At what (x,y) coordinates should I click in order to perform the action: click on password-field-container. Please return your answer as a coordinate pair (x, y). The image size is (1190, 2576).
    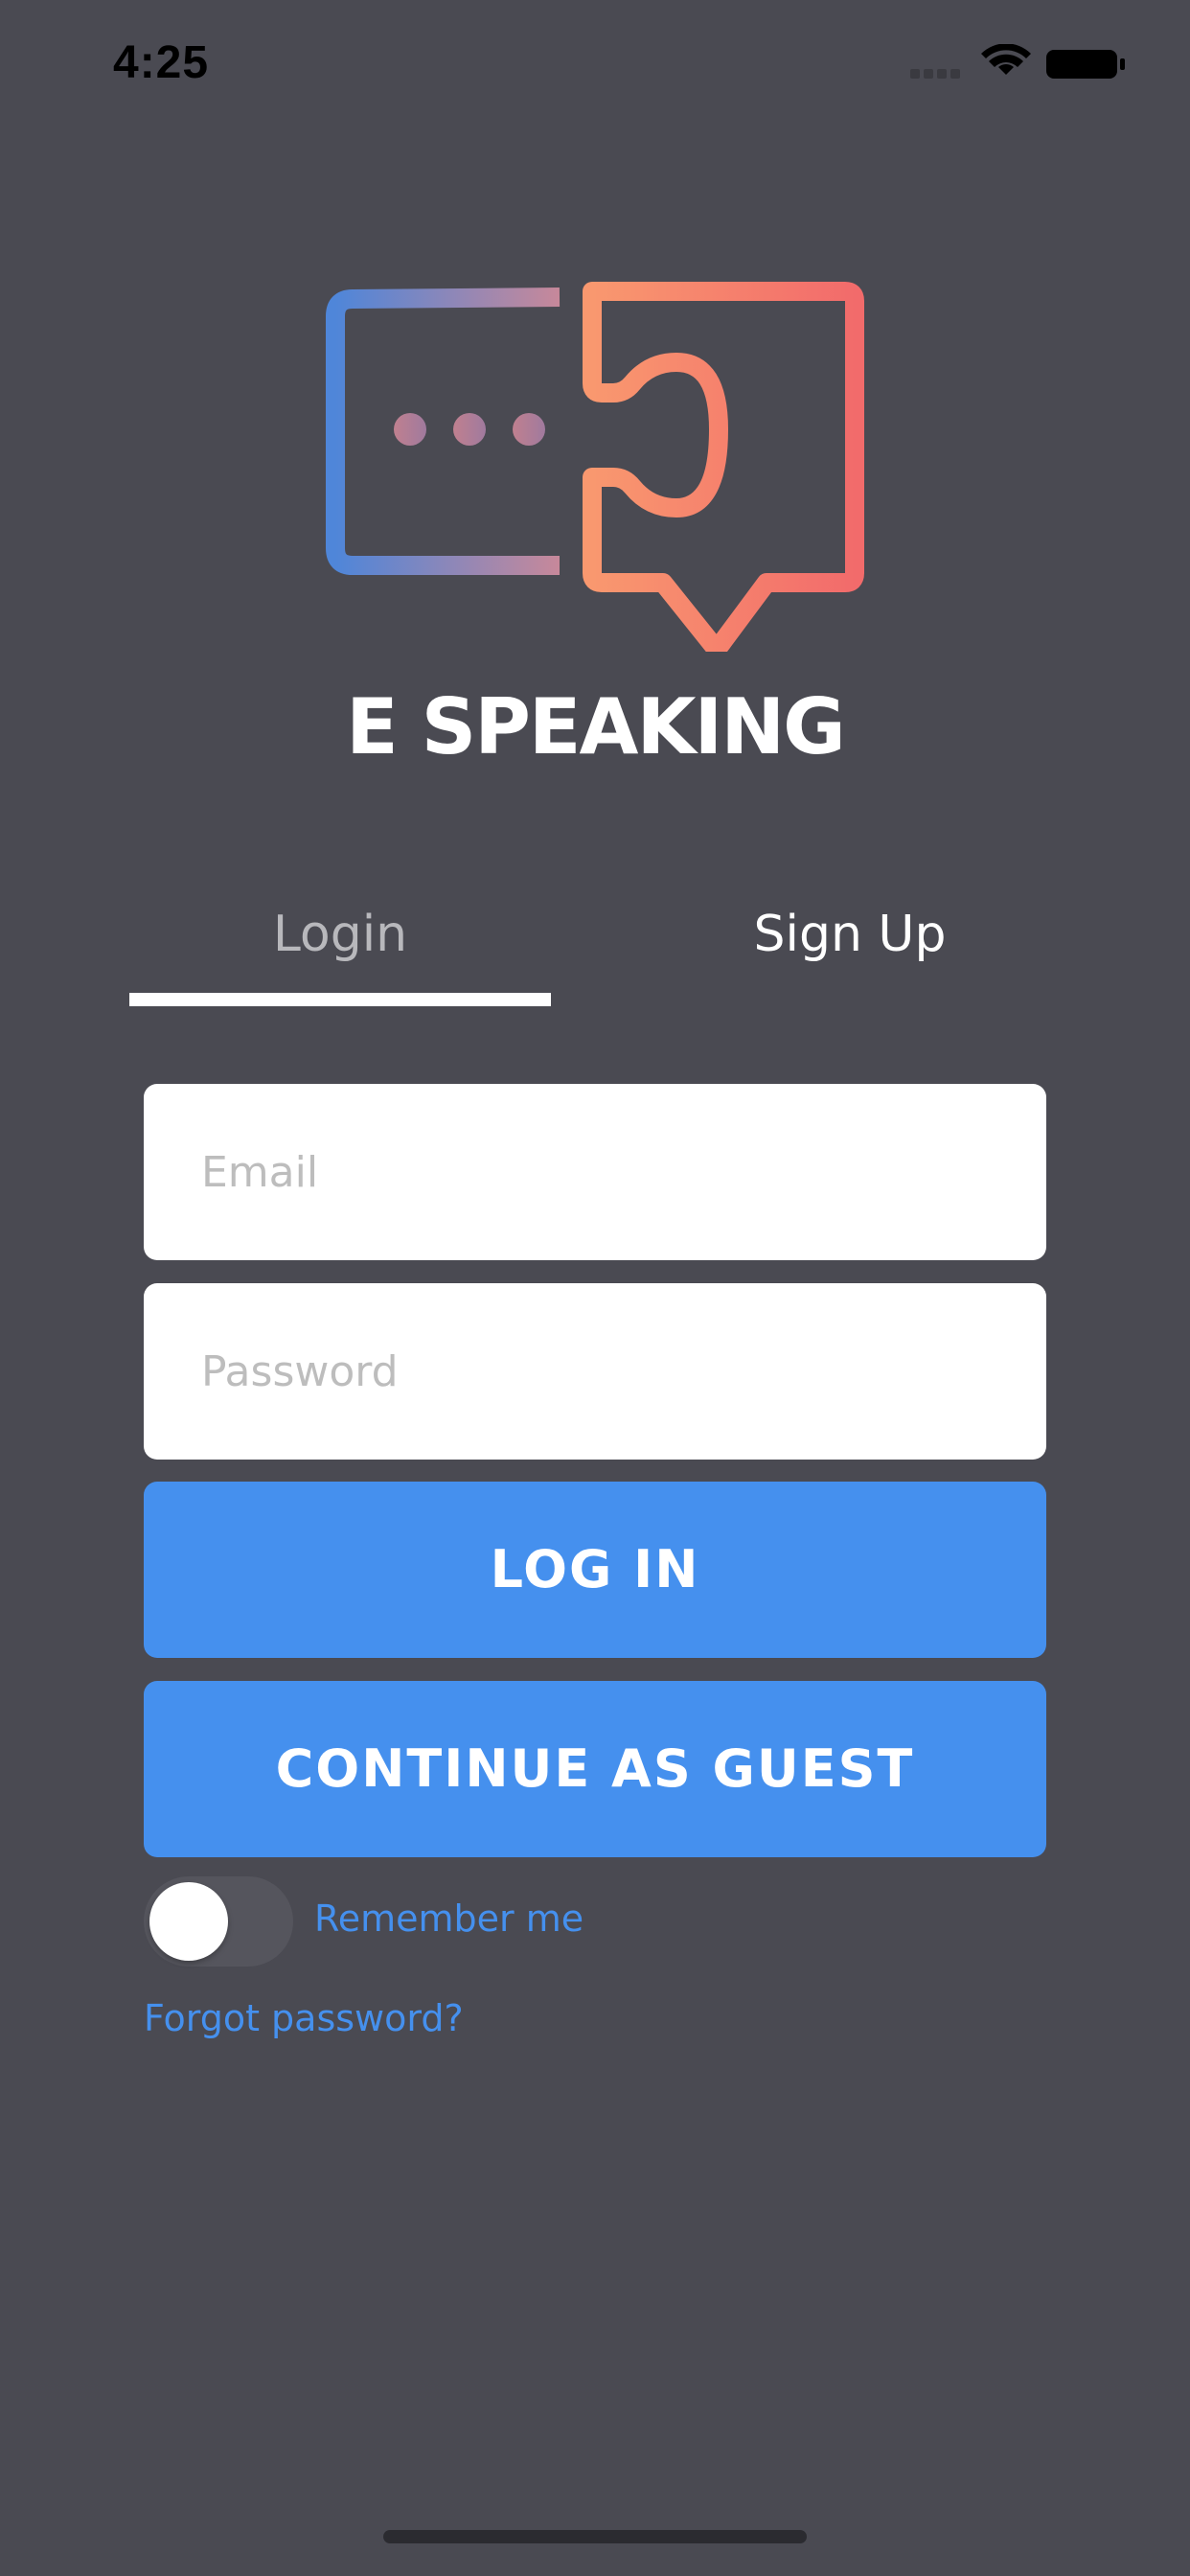
    Looking at the image, I should click on (595, 1371).